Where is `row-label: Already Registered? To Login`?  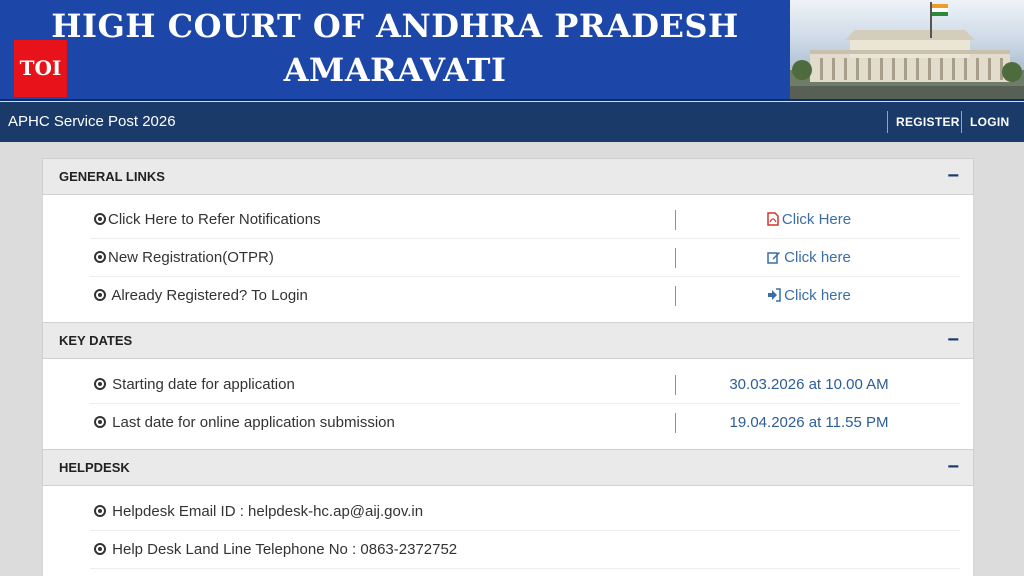
row-label: Already Registered? To Login is located at coordinates (201, 296).